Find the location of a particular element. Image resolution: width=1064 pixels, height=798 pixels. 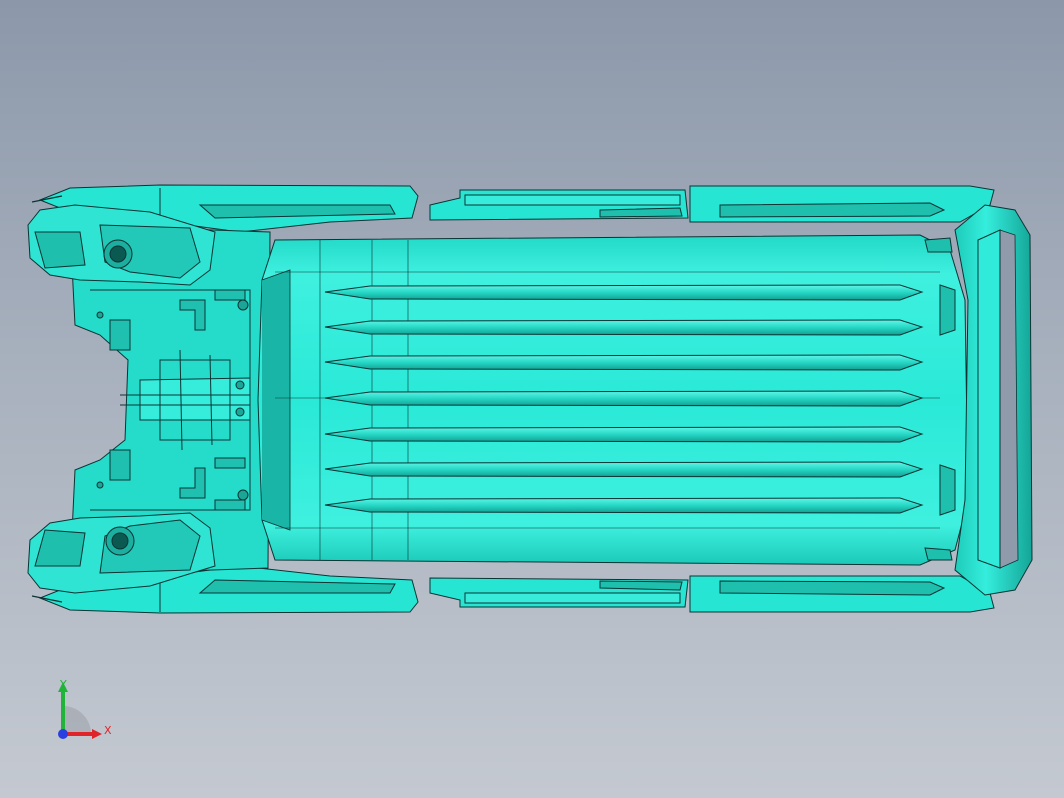

x-axis-arrowhead is located at coordinates (97, 734).